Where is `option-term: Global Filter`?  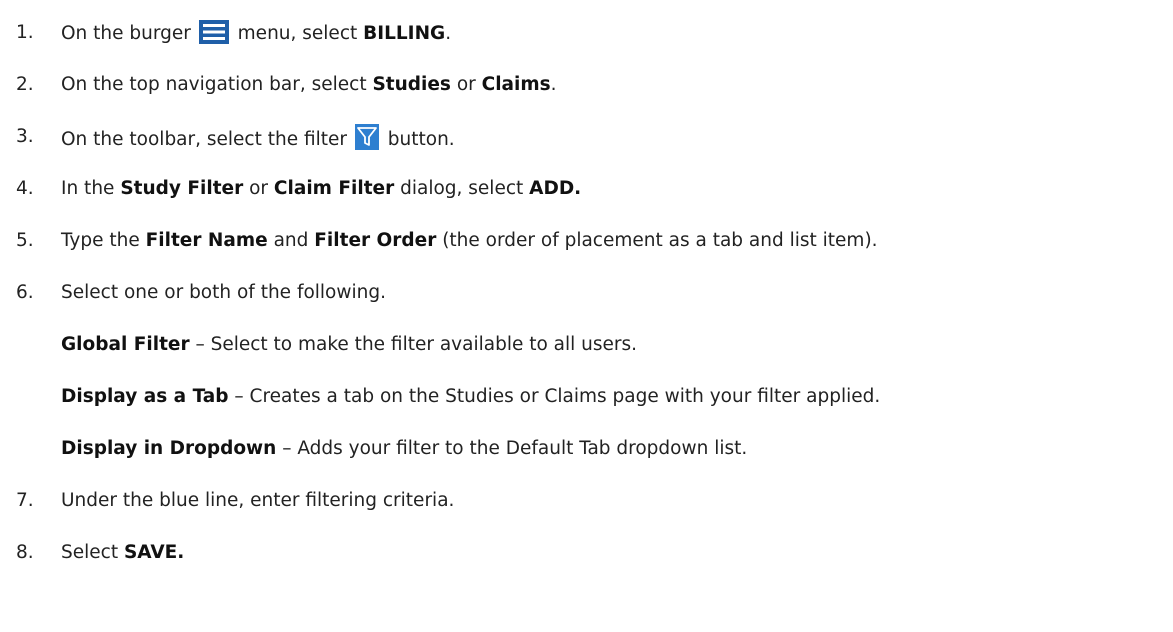
option-term: Global Filter is located at coordinates (125, 344).